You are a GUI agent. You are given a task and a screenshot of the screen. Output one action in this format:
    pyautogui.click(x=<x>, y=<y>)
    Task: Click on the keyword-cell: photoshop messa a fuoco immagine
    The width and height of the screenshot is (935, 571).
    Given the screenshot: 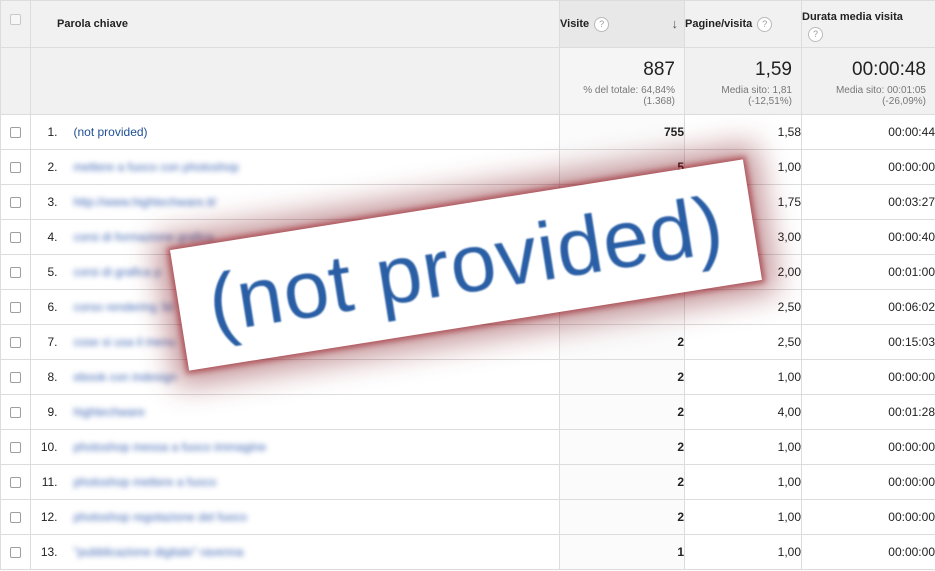 What is the action you would take?
    pyautogui.click(x=311, y=447)
    